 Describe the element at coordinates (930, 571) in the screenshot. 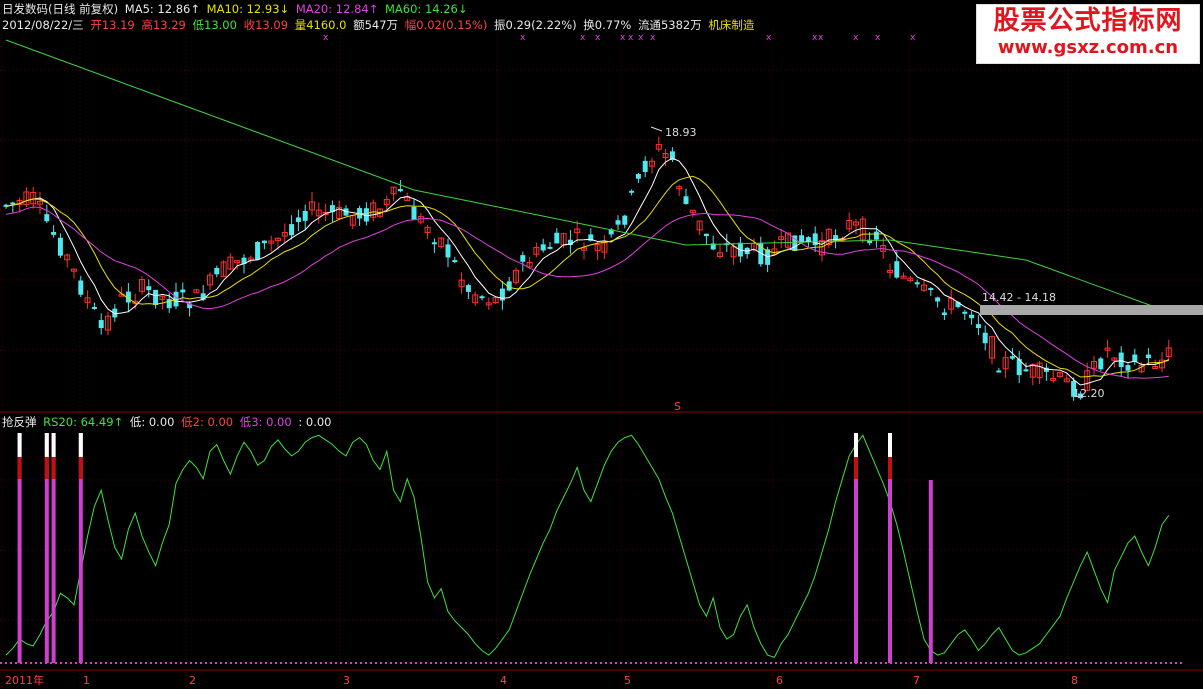

I see `signal-bar` at that location.